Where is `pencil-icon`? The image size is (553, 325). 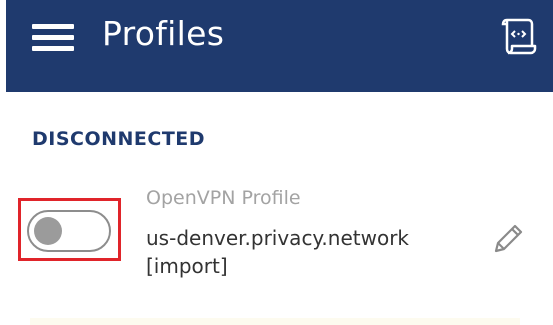 pencil-icon is located at coordinates (508, 238).